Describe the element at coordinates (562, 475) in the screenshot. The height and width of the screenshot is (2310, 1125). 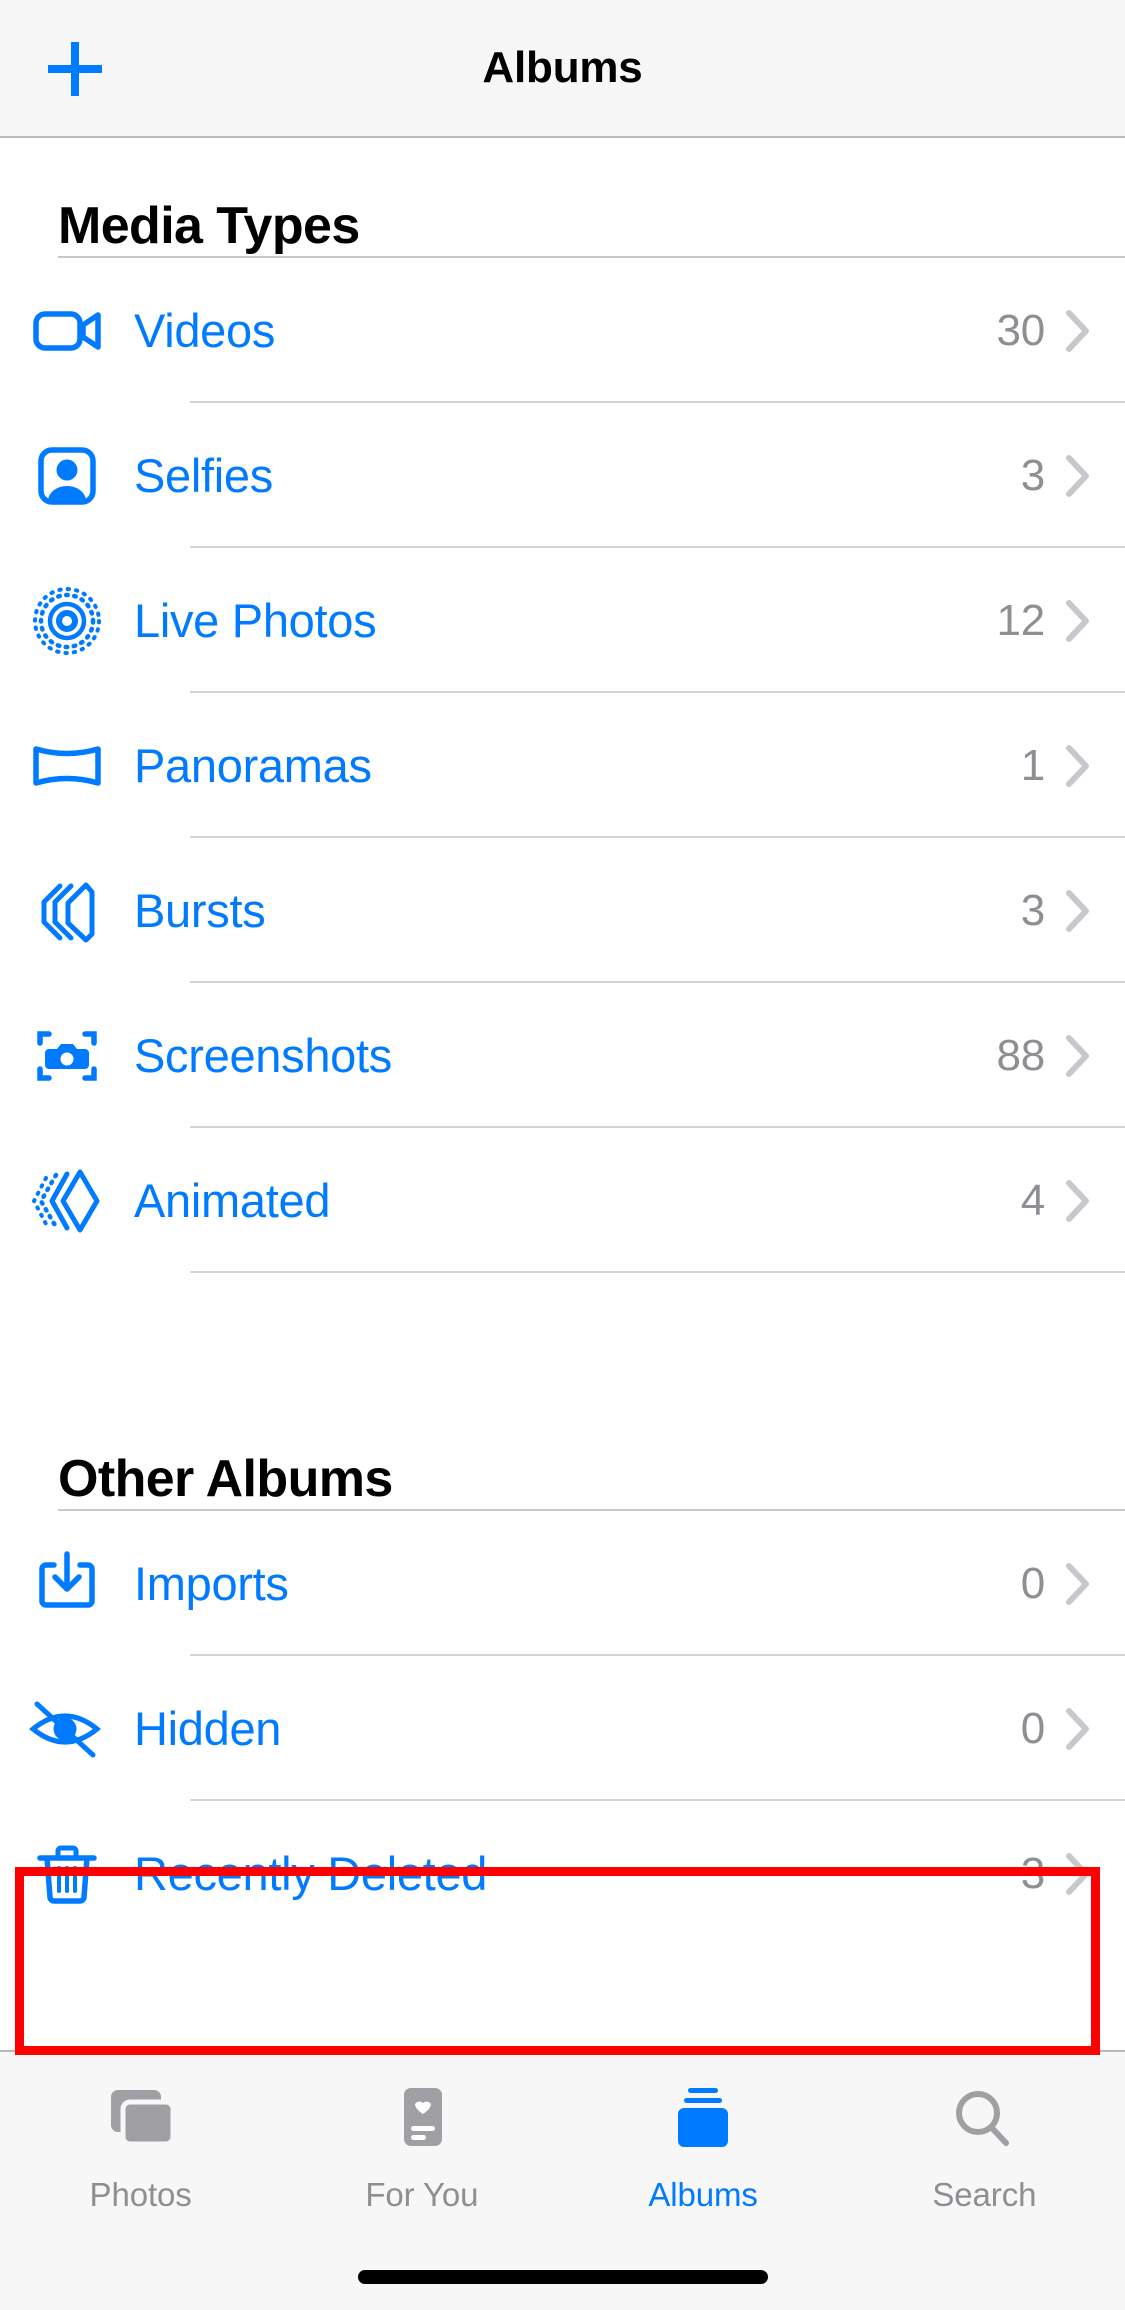
I see `list-item: Selfies 3` at that location.